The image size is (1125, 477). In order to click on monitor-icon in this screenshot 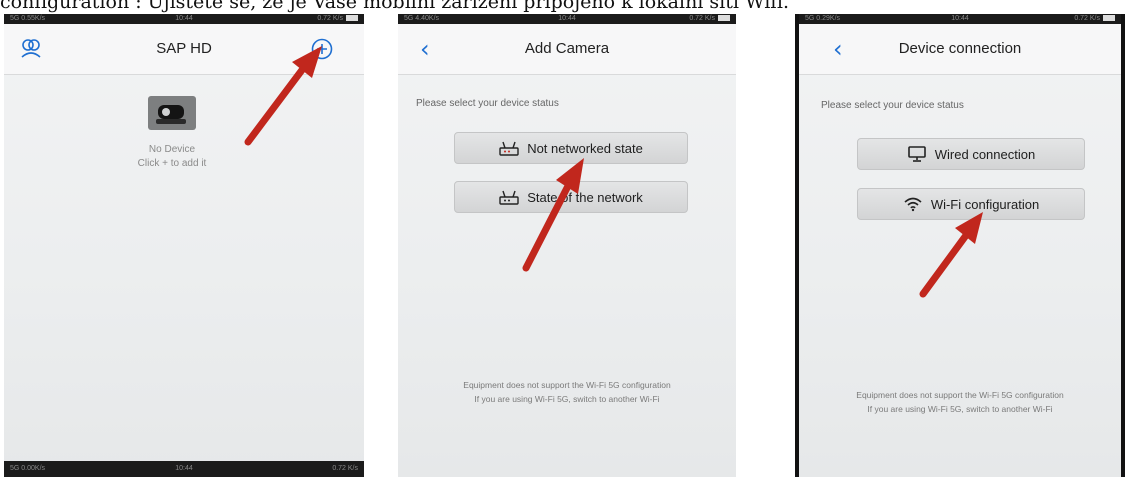, I will do `click(916, 154)`.